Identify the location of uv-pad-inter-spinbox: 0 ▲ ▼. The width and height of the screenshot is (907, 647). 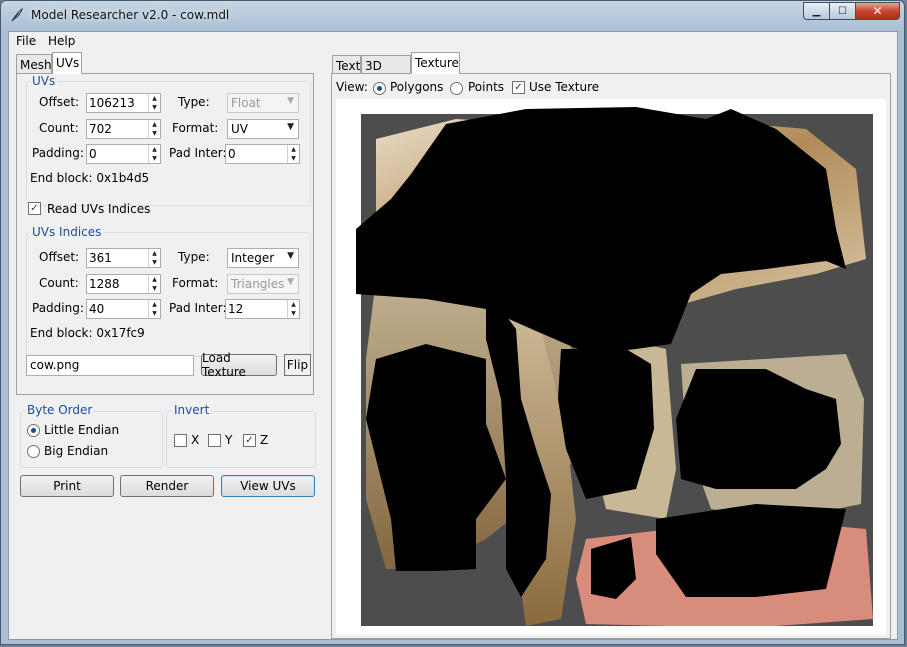
(262, 154).